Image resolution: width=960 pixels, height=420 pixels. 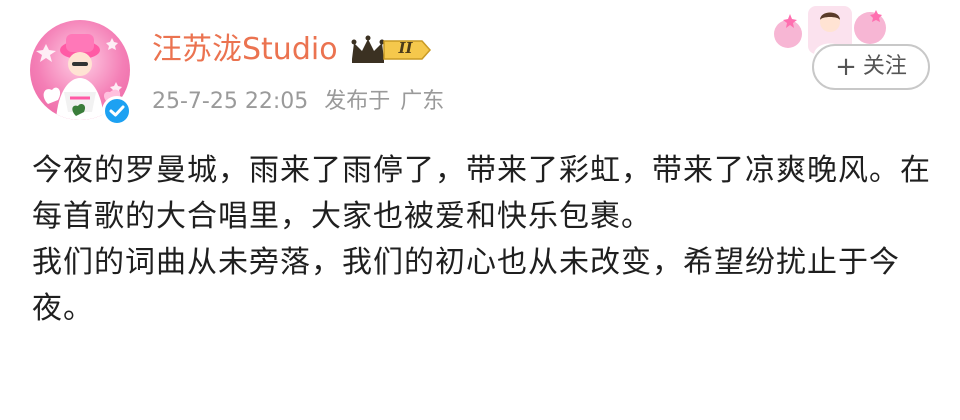 I want to click on author-name: 汪苏泷Studio, so click(x=245, y=50).